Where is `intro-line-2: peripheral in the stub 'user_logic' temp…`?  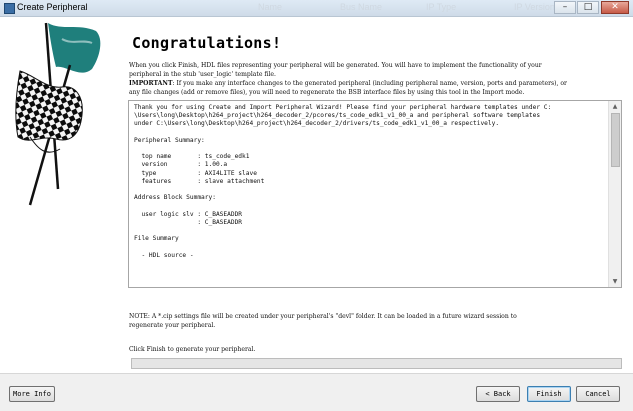 intro-line-2: peripheral in the stub 'user_logic' temp… is located at coordinates (202, 74).